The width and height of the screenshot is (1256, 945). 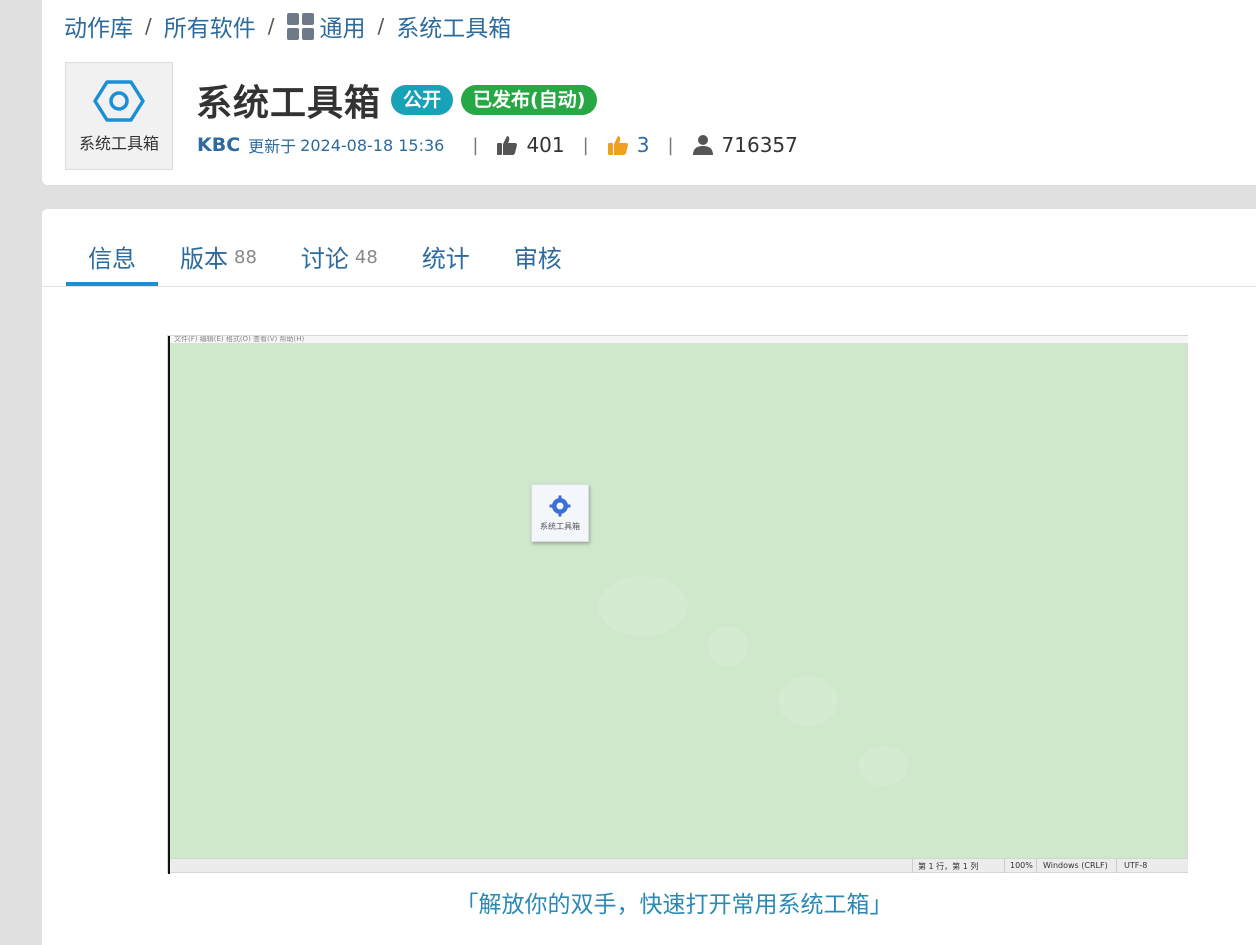 What do you see at coordinates (324, 259) in the screenshot?
I see `tab-discussion-label: 讨论` at bounding box center [324, 259].